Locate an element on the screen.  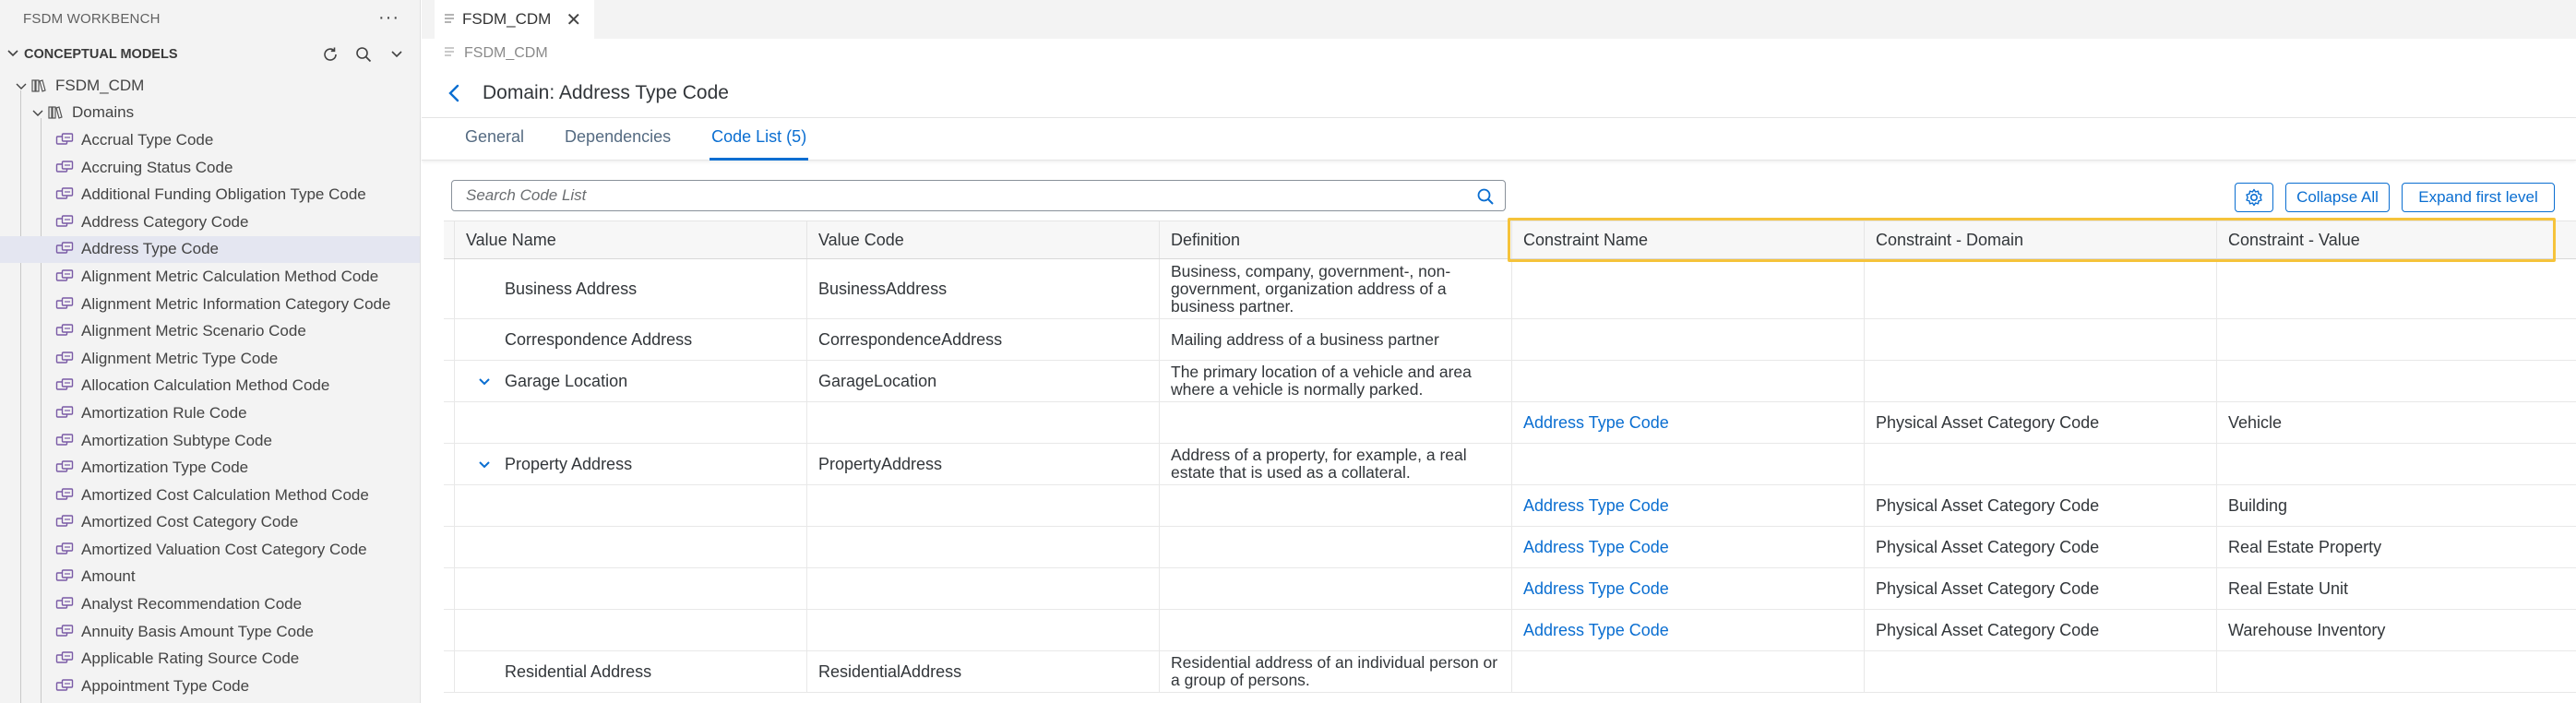
sidebar-item-domain: Amortized Cost Category Code is located at coordinates (210, 523).